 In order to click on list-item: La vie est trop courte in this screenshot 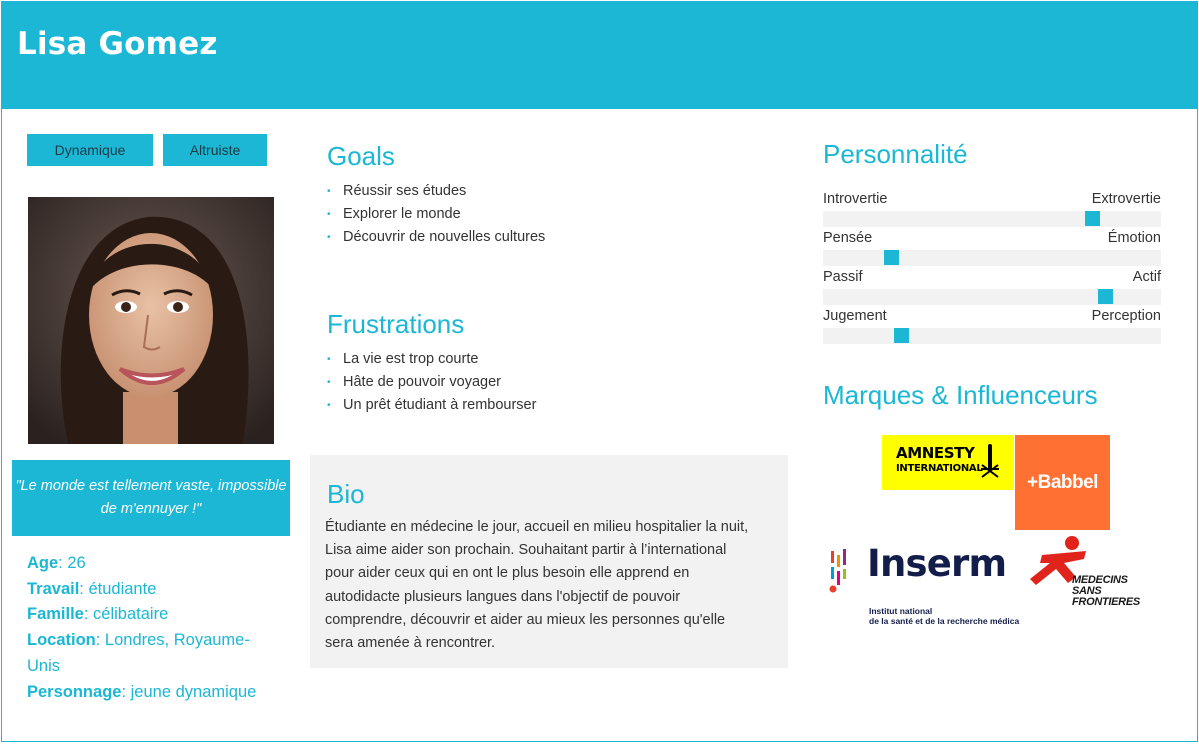, I will do `click(431, 359)`.